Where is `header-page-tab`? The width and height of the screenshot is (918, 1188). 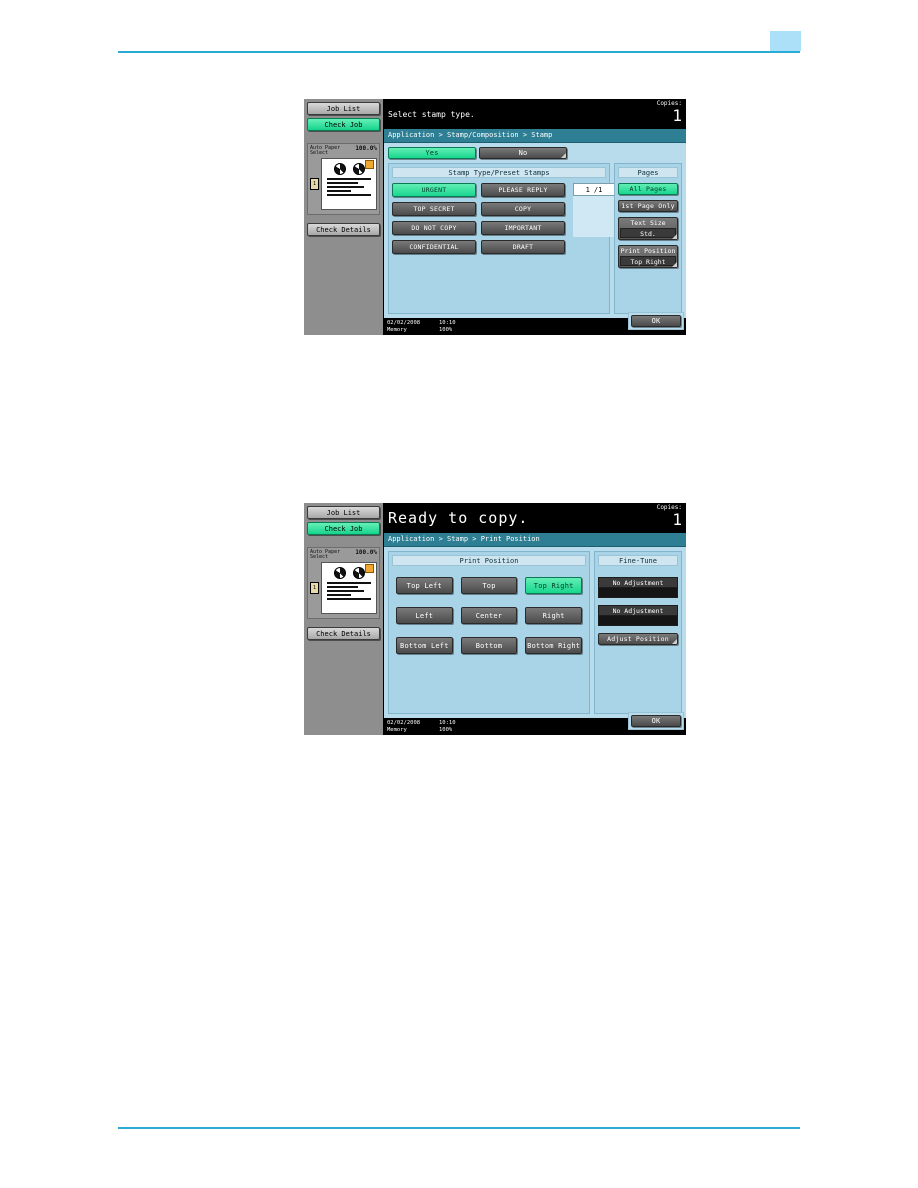 header-page-tab is located at coordinates (785, 41).